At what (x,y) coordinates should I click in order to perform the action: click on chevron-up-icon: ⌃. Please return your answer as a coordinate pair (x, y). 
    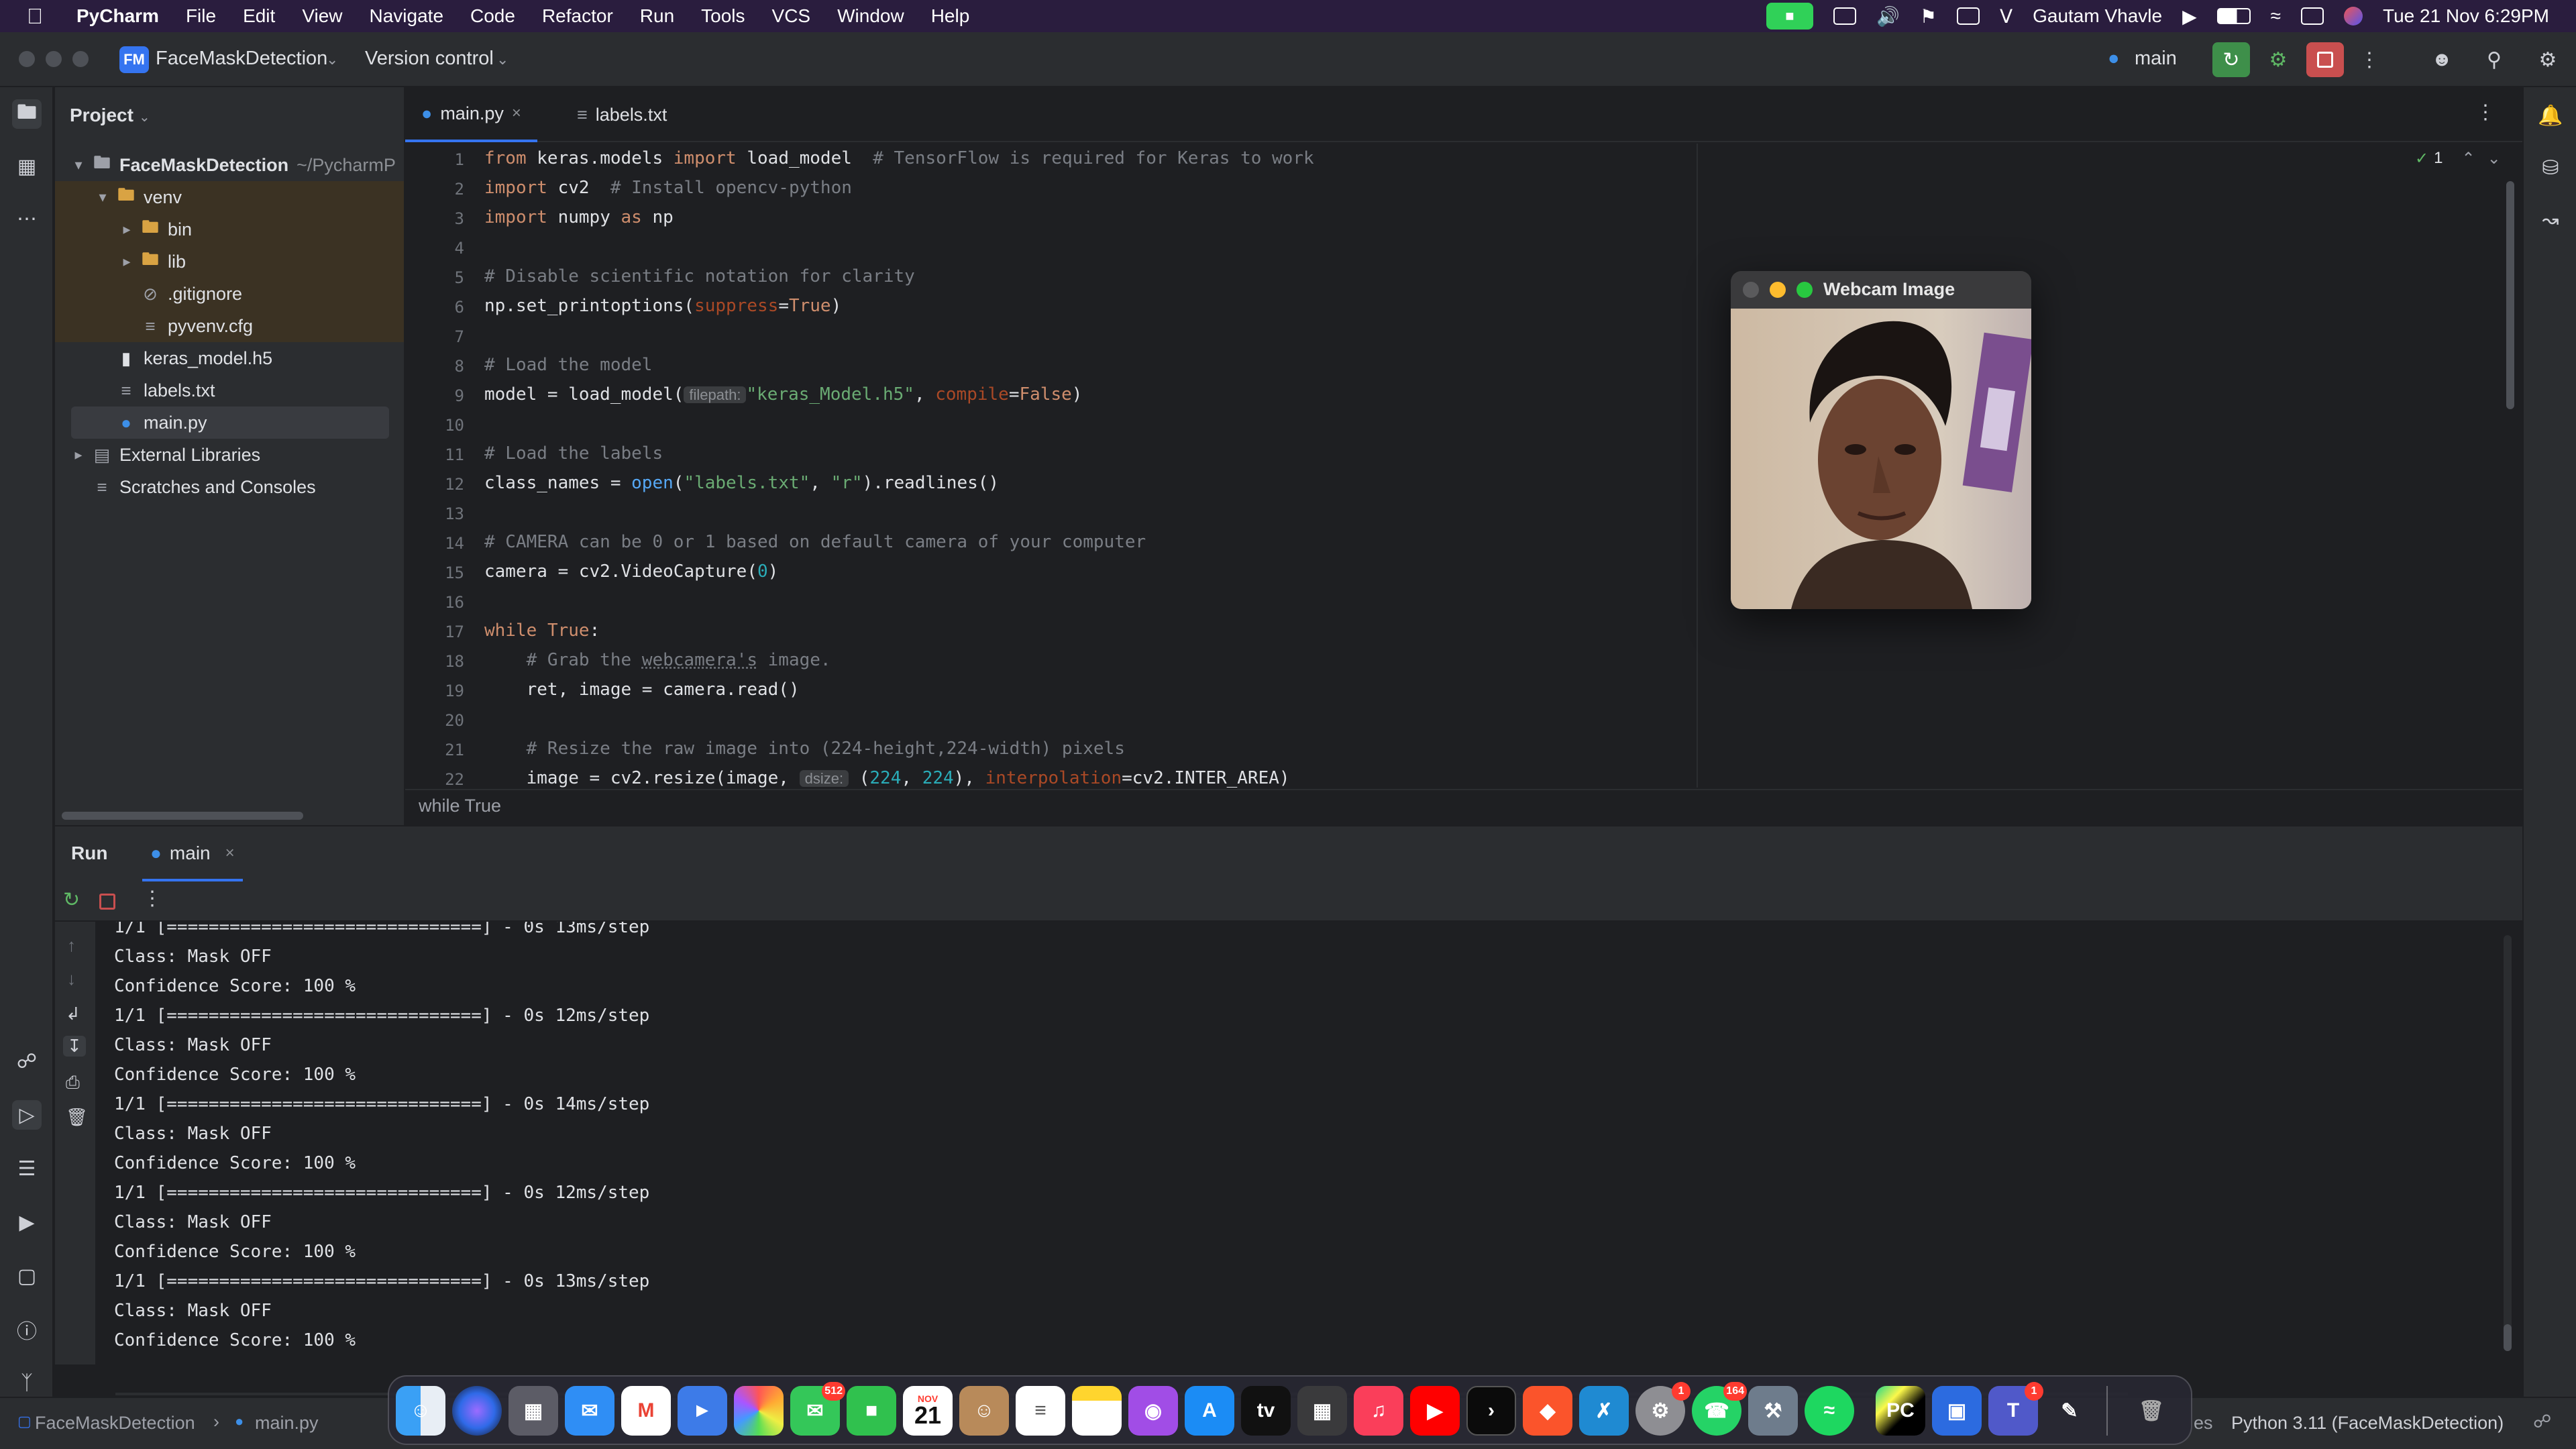
    Looking at the image, I should click on (2468, 158).